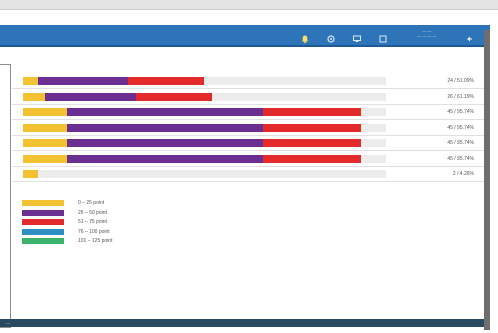 This screenshot has width=498, height=333. What do you see at coordinates (427, 35) in the screenshot?
I see `user-line-2: — — — —` at bounding box center [427, 35].